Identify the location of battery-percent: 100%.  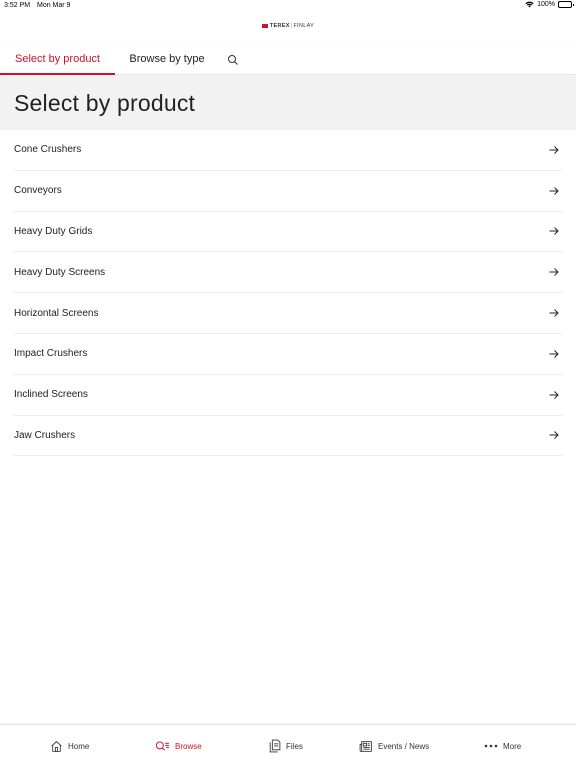
(546, 4).